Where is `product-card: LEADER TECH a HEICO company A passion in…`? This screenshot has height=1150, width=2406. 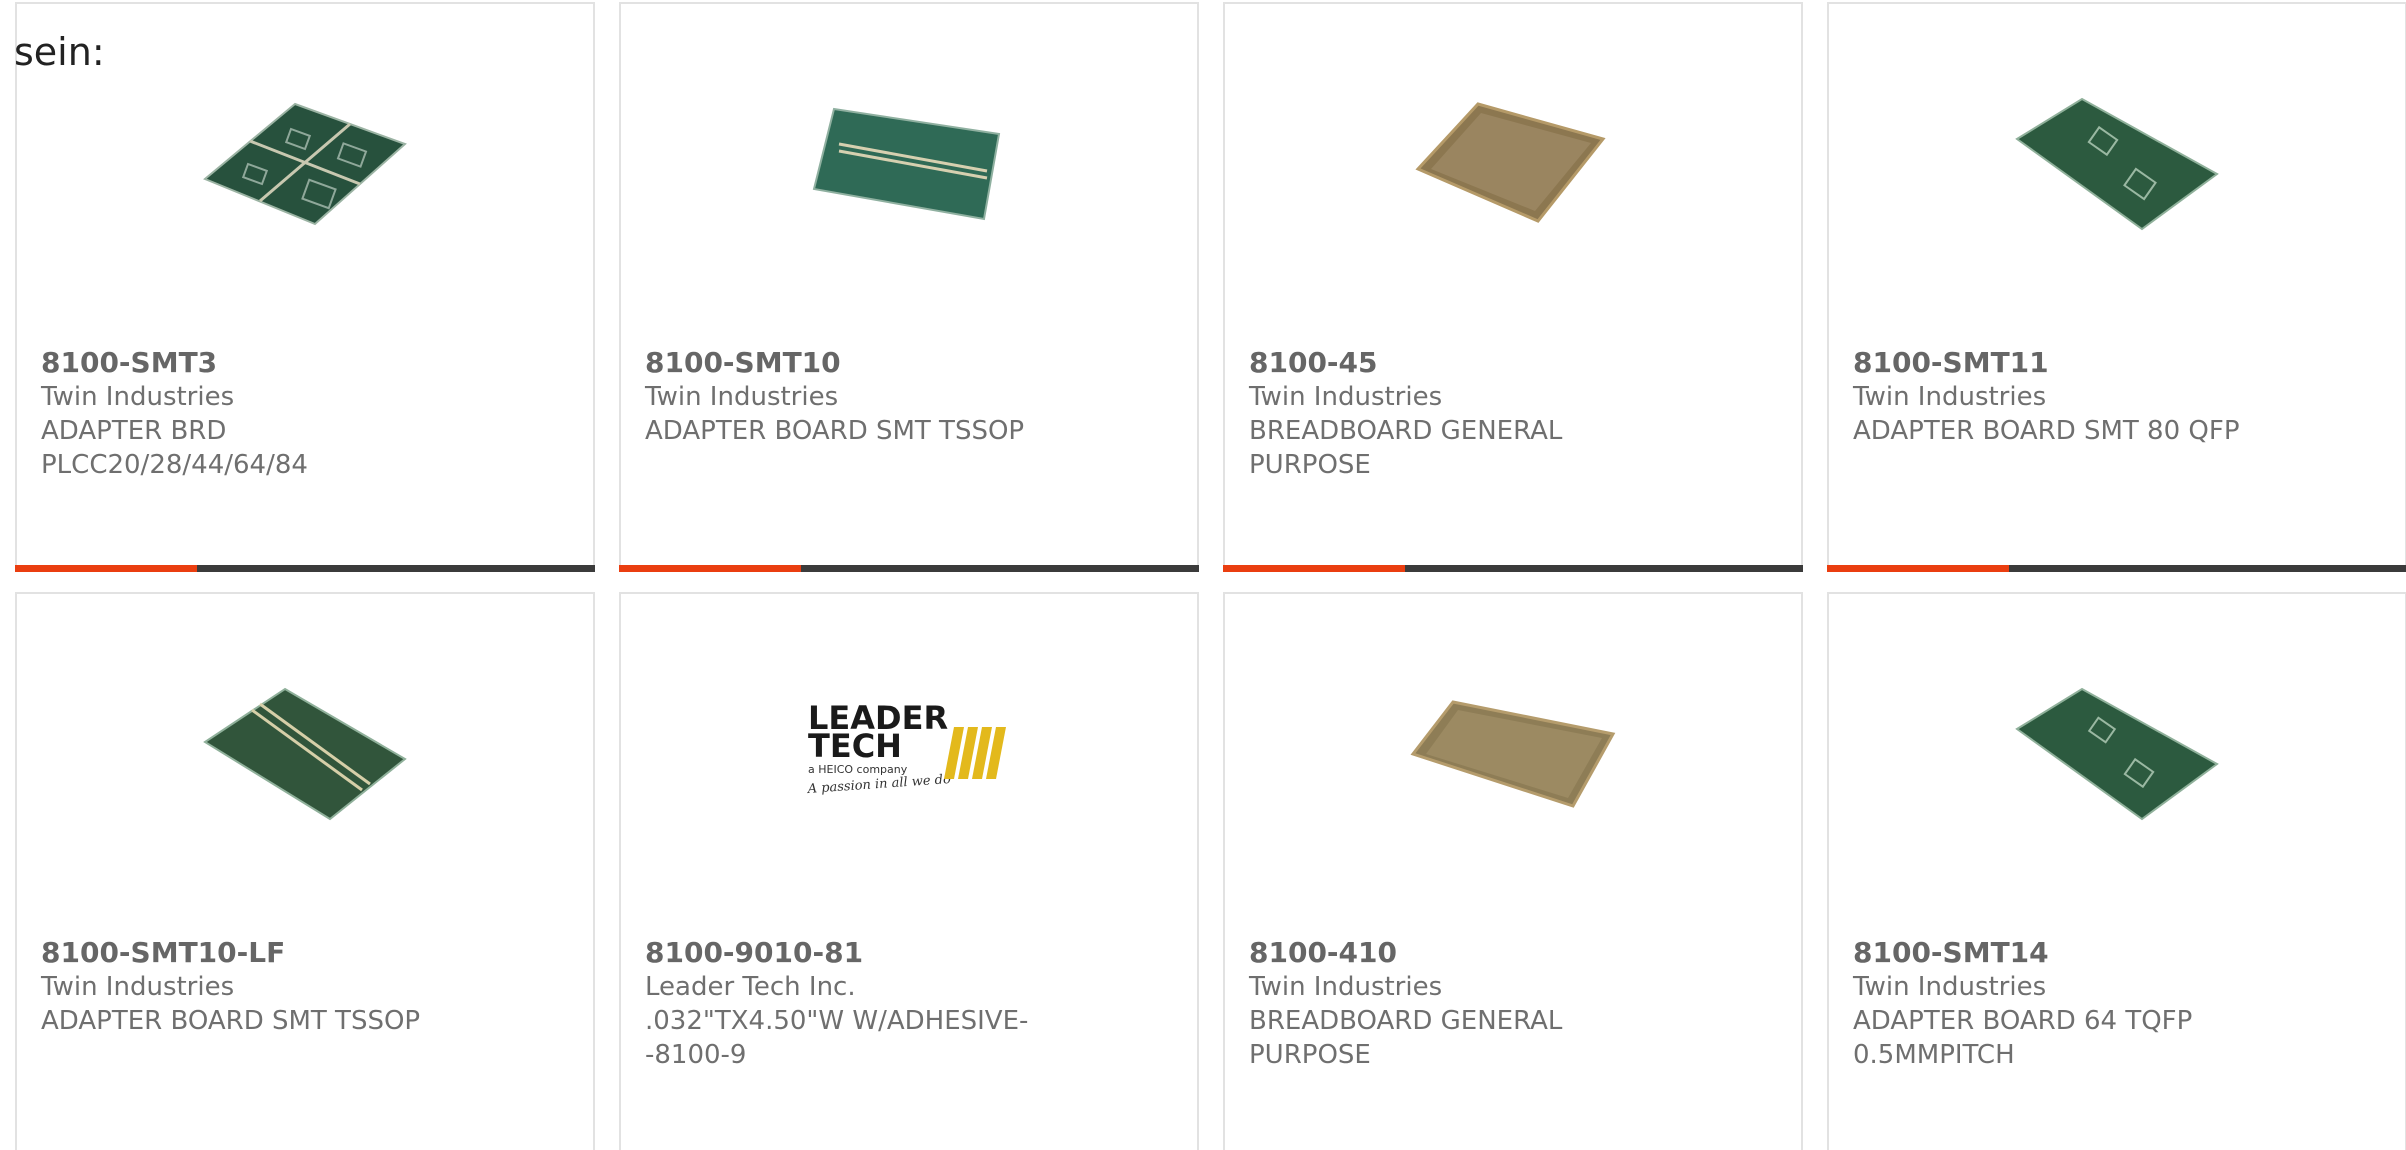 product-card: LEADER TECH a HEICO company A passion in… is located at coordinates (909, 871).